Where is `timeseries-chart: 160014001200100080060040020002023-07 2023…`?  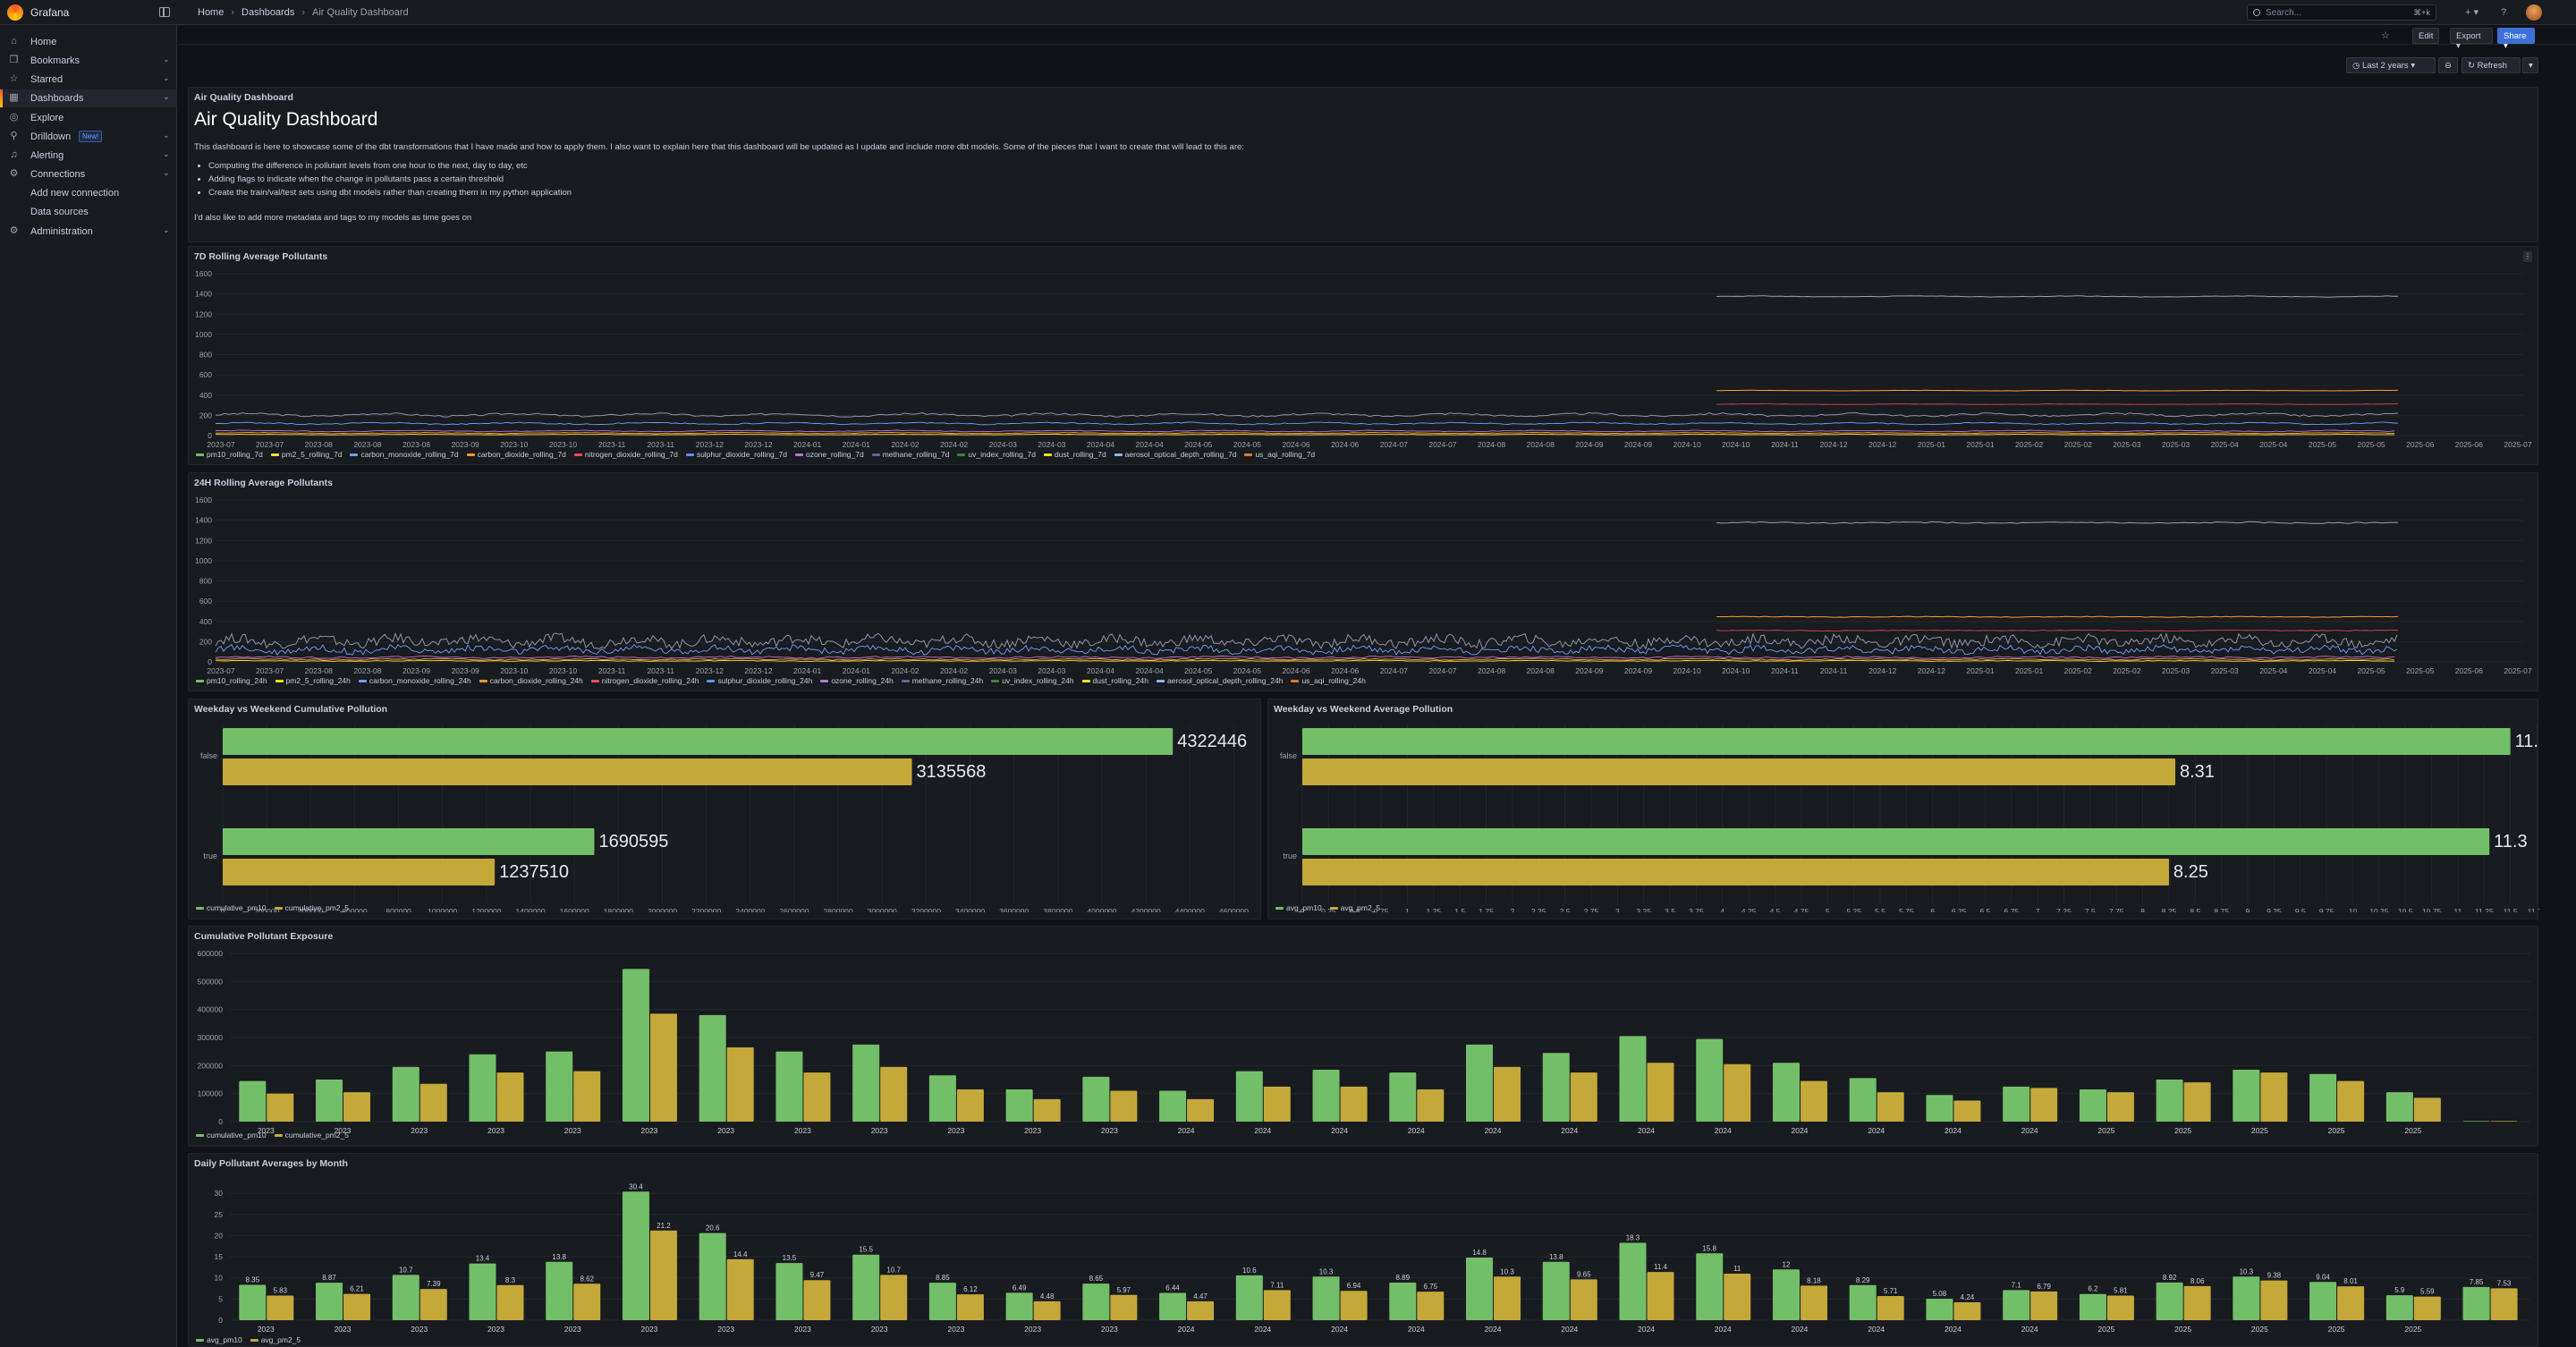
timeseries-chart: 160014001200100080060040020002023-07 2023… is located at coordinates (1364, 585).